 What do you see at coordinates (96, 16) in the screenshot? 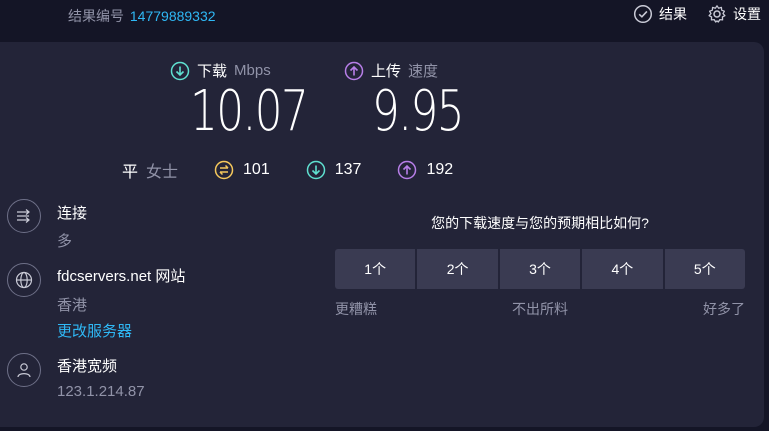
I see `result-id-label: 结果编号` at bounding box center [96, 16].